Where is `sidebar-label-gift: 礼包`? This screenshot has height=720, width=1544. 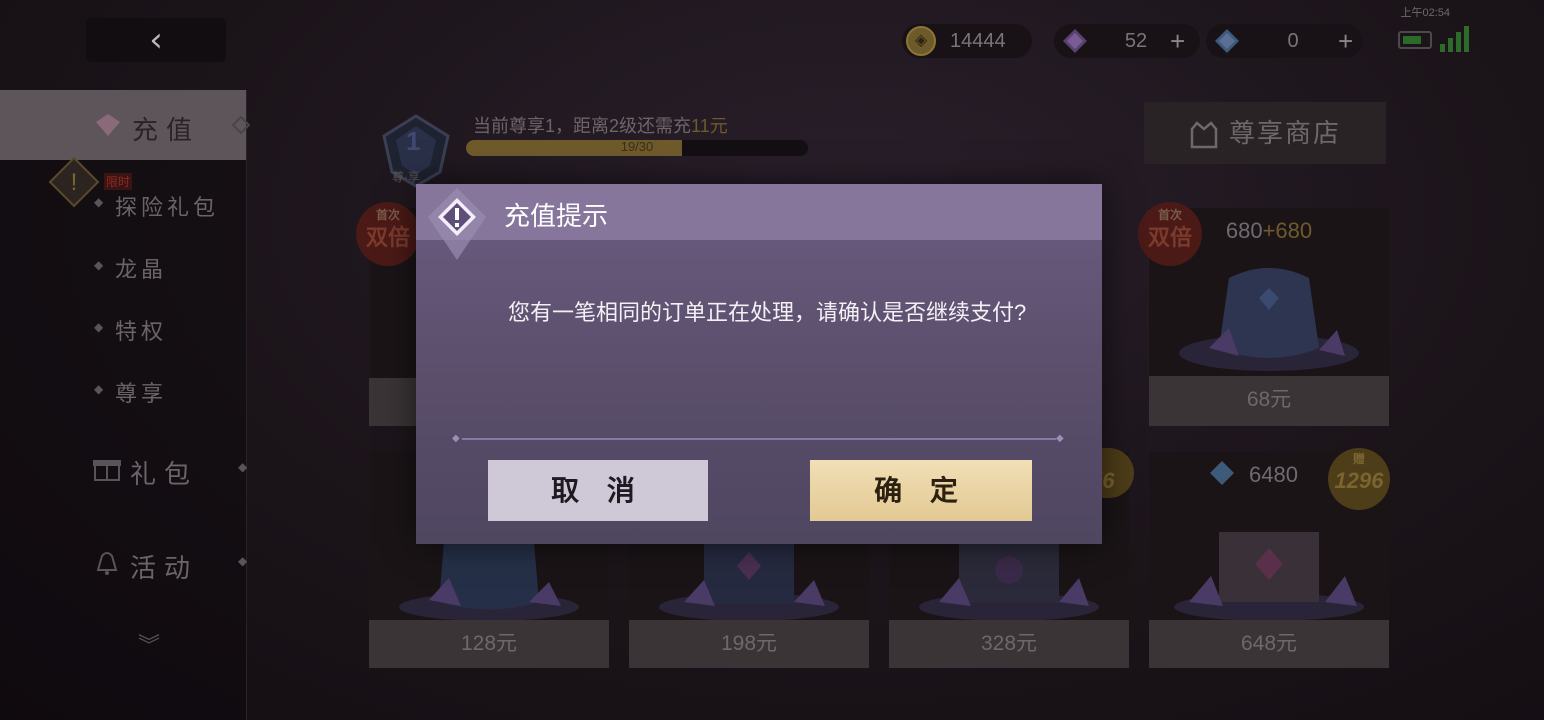 sidebar-label-gift: 礼包 is located at coordinates (164, 474).